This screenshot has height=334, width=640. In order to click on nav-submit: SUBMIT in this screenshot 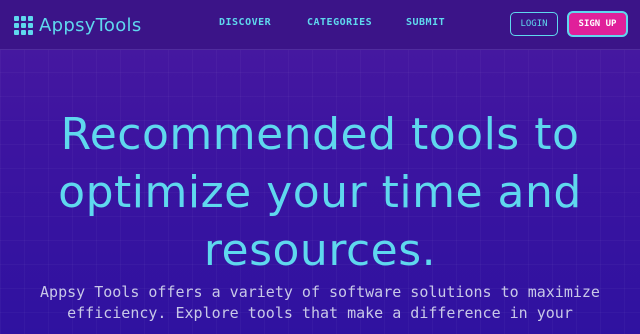, I will do `click(425, 22)`.